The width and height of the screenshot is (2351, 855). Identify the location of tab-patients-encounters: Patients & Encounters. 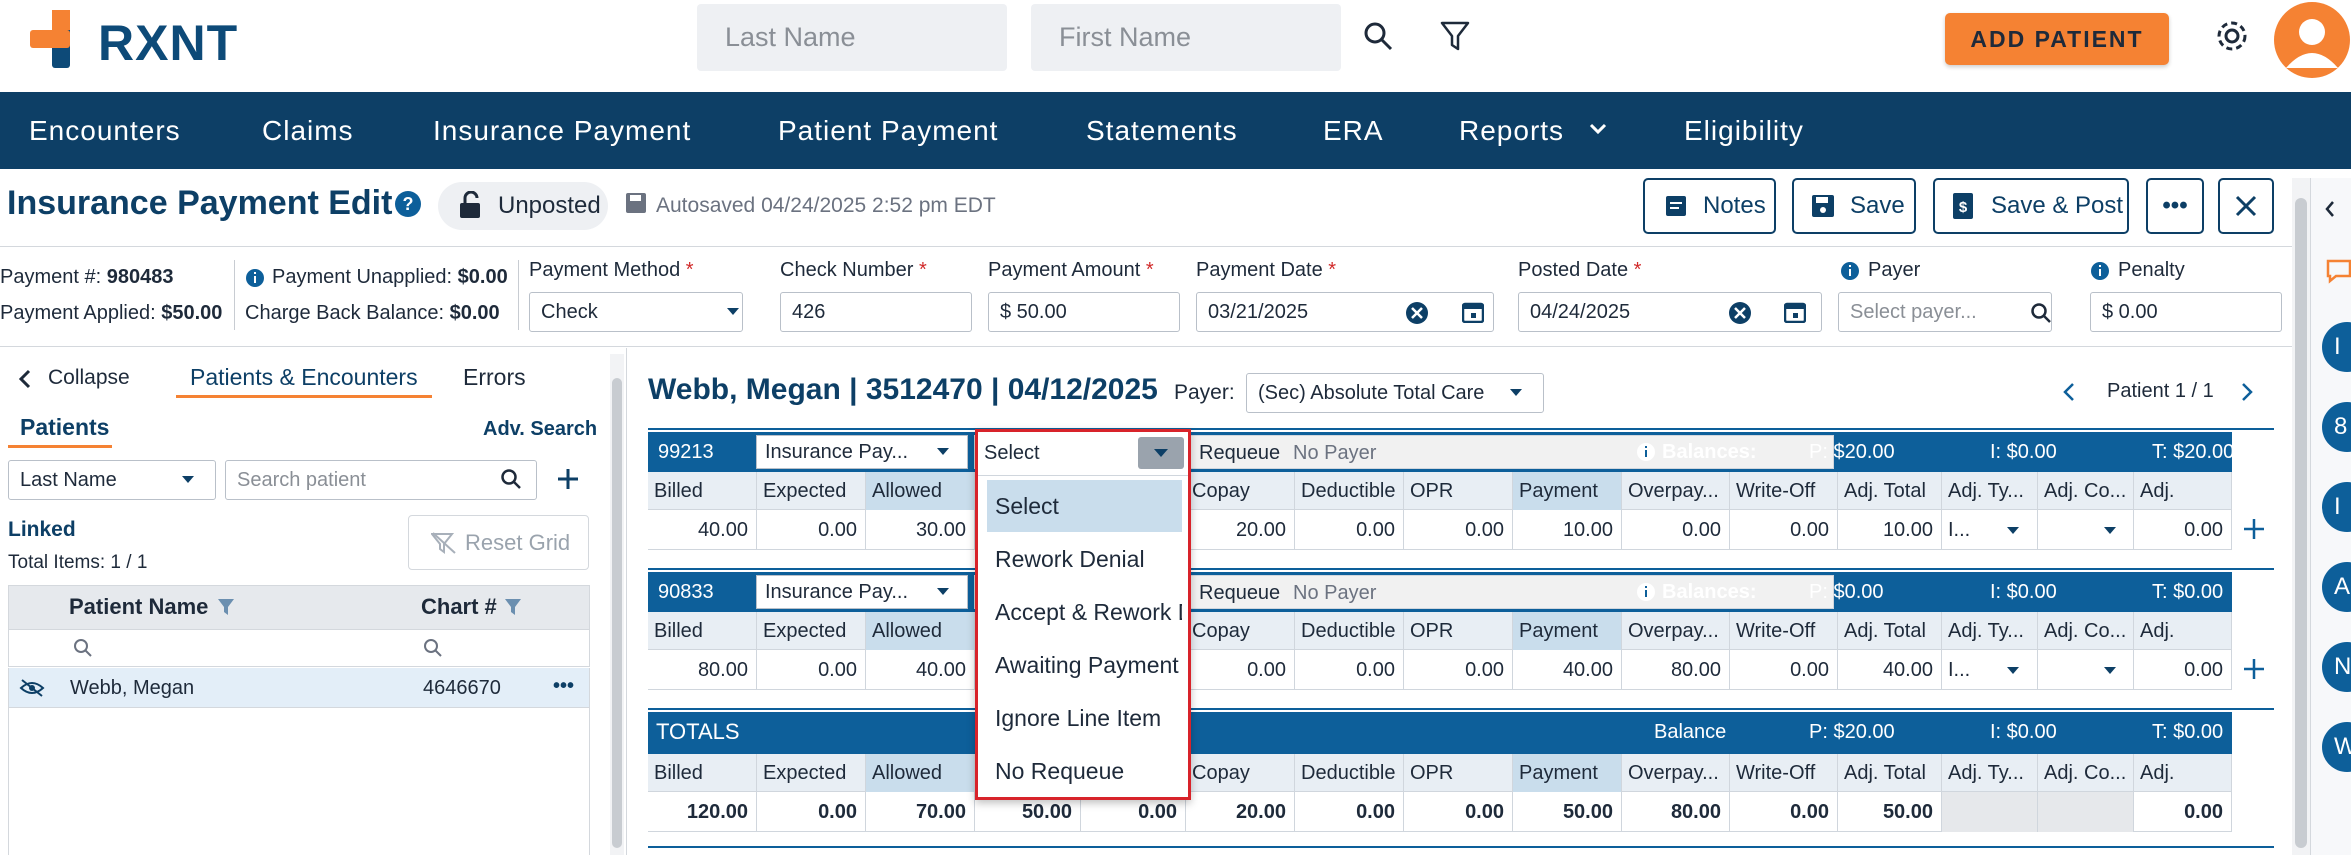
(304, 377).